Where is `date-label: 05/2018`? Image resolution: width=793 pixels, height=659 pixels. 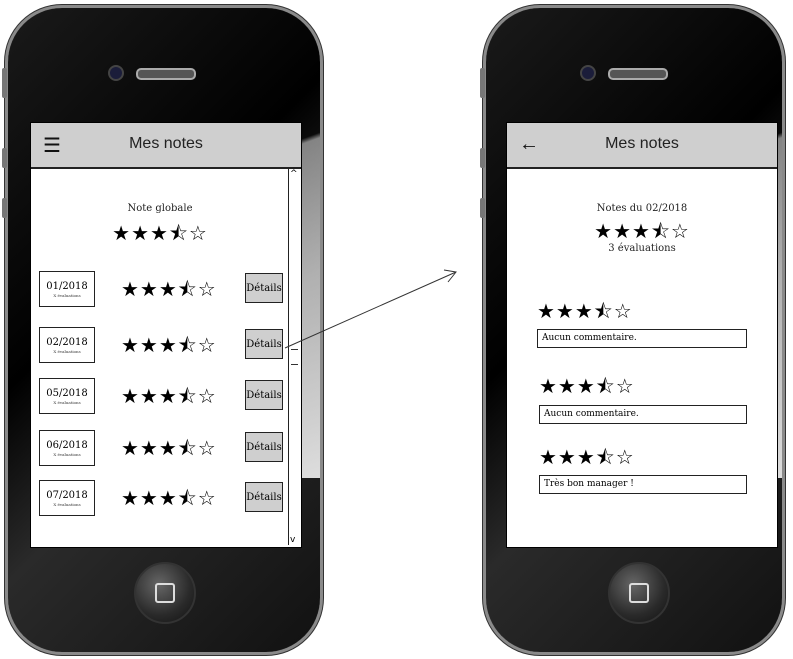
date-label: 05/2018 is located at coordinates (67, 393).